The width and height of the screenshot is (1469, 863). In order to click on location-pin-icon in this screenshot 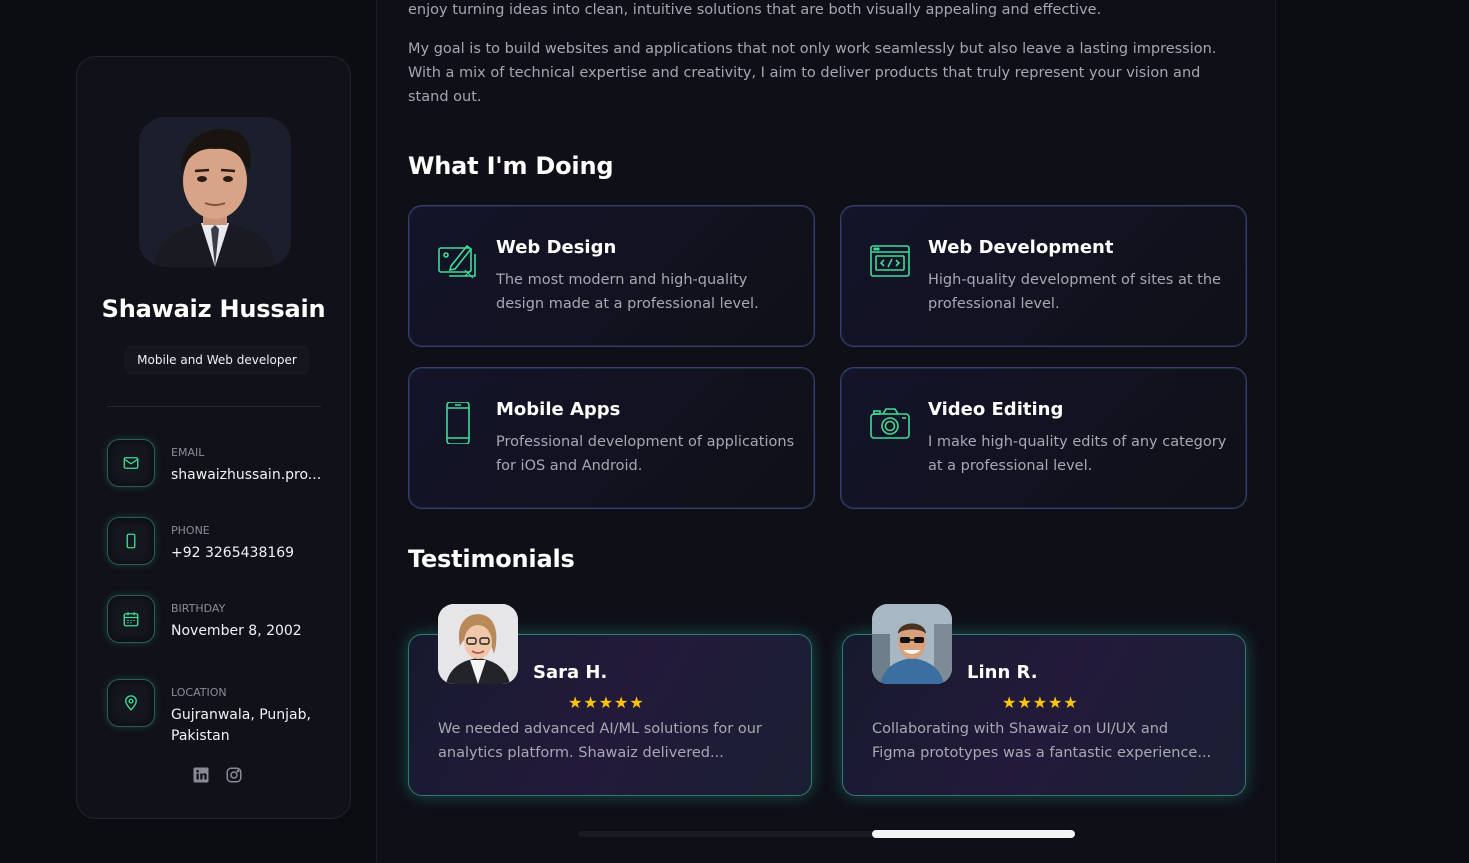, I will do `click(131, 703)`.